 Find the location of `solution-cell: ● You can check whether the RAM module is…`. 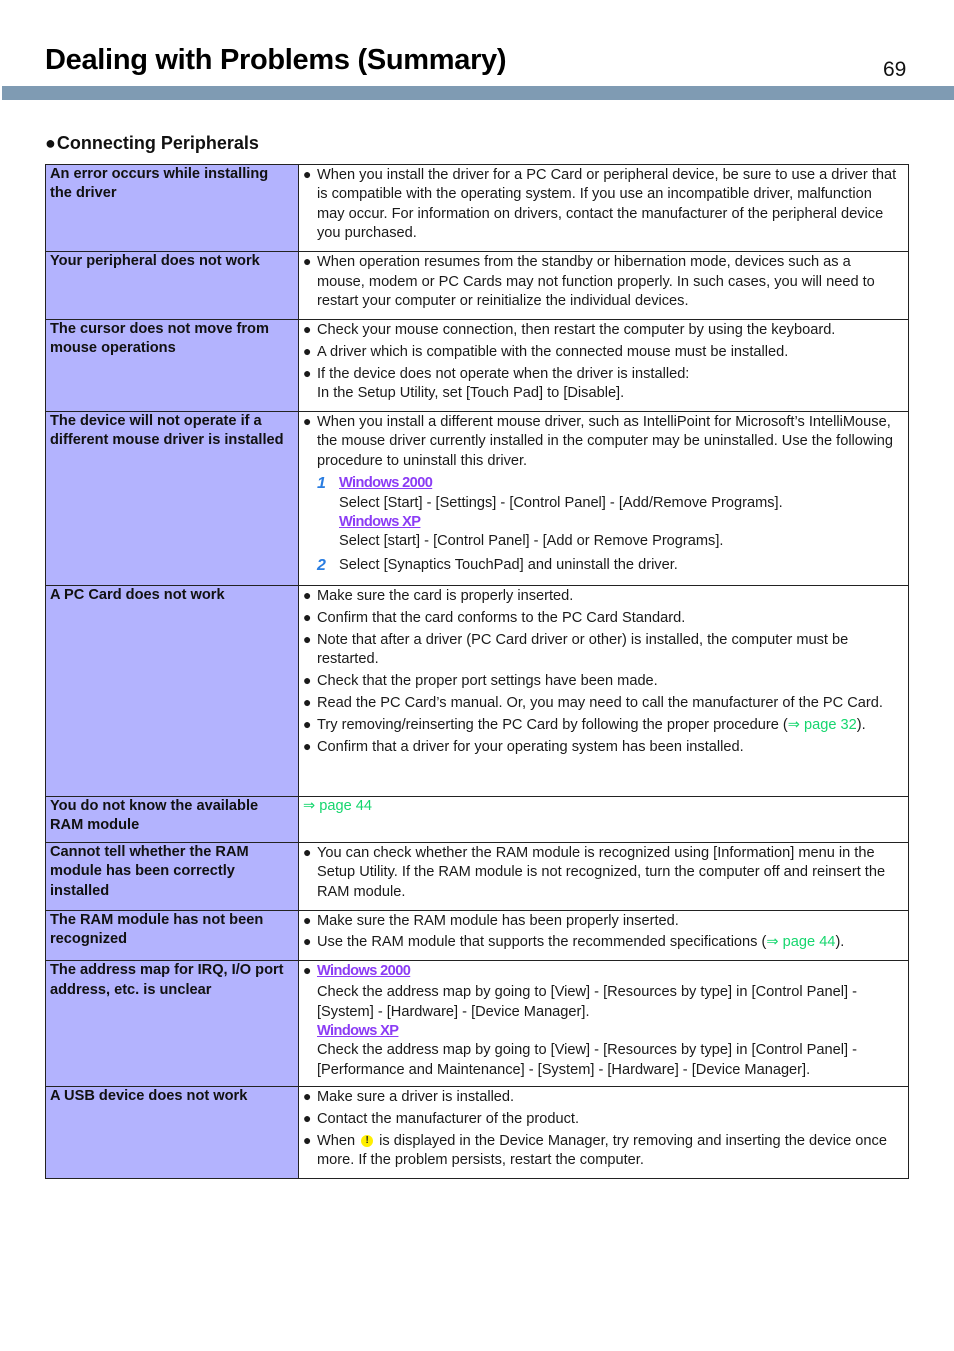

solution-cell: ● You can check whether the RAM module is… is located at coordinates (603, 876).